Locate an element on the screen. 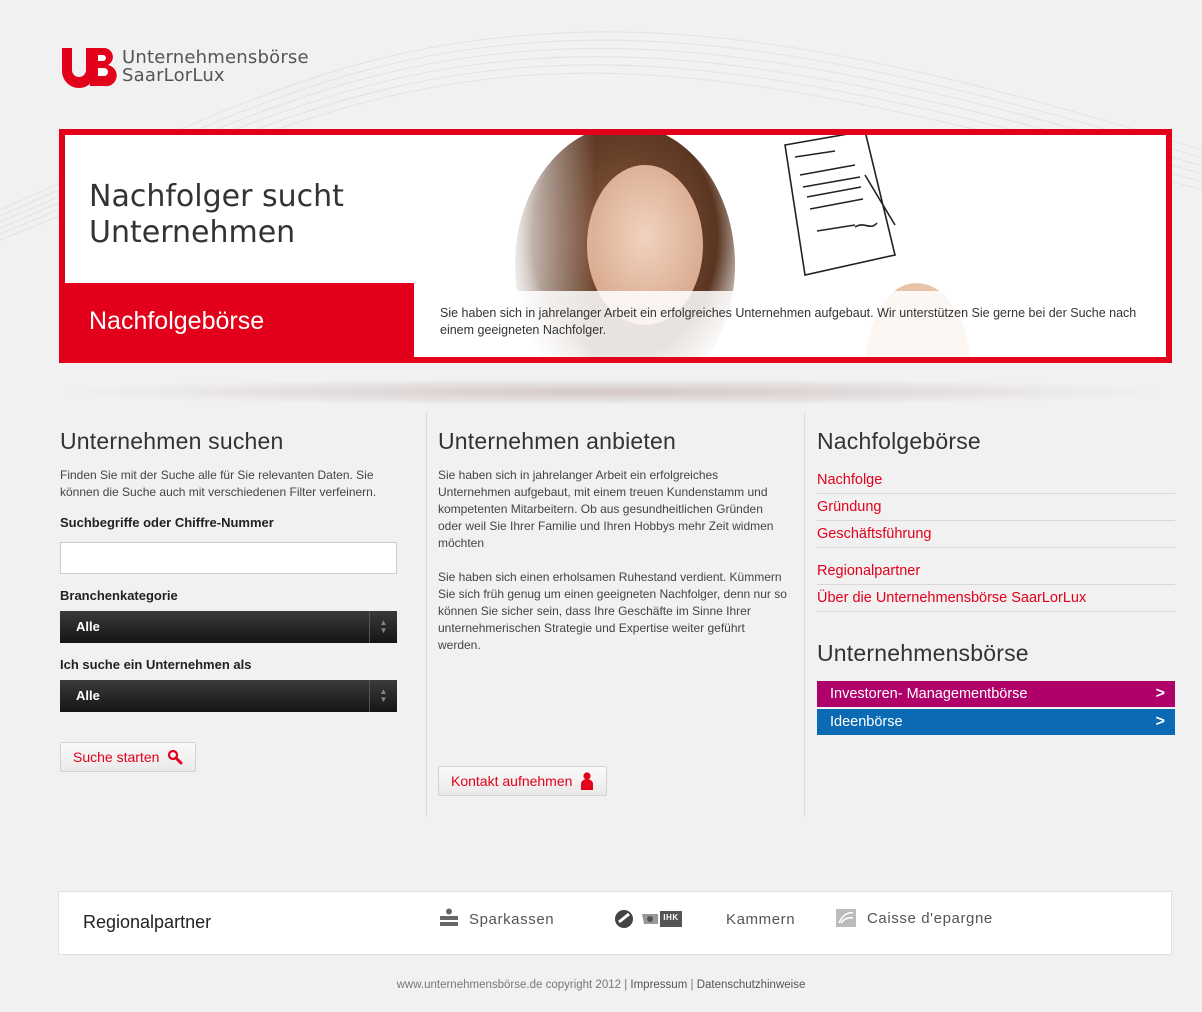 This screenshot has width=1202, height=1012. hero-title-line2: Unternehmen is located at coordinates (192, 232).